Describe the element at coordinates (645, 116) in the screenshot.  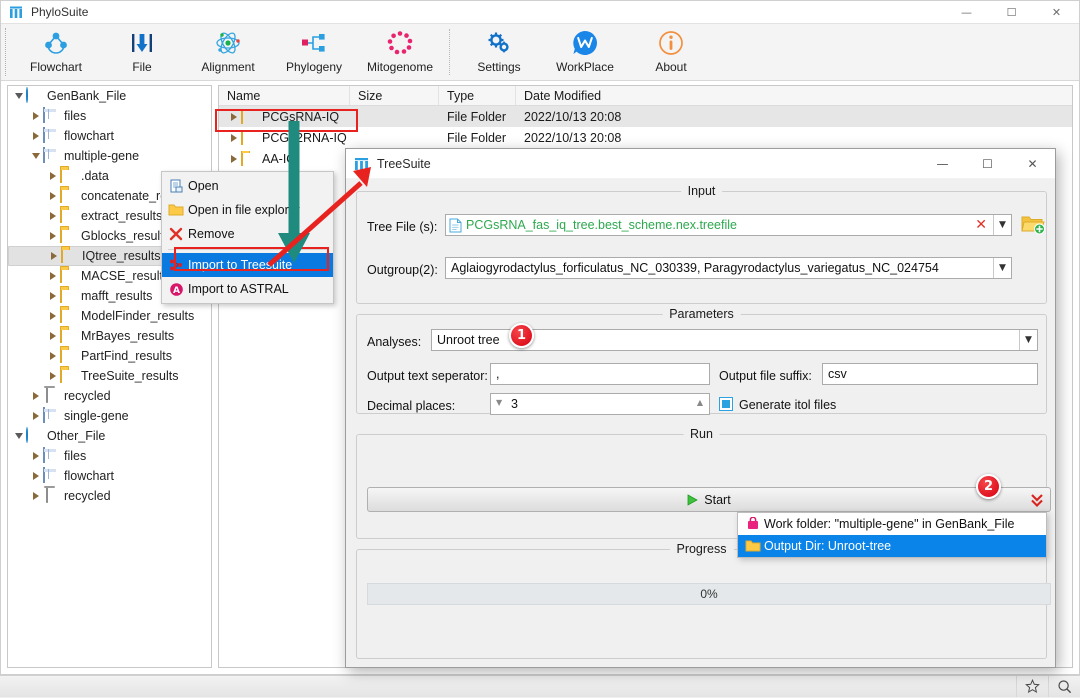
I see `table-row: PCGsRNA-IQ File Folder 2022/10/13 20:08` at that location.